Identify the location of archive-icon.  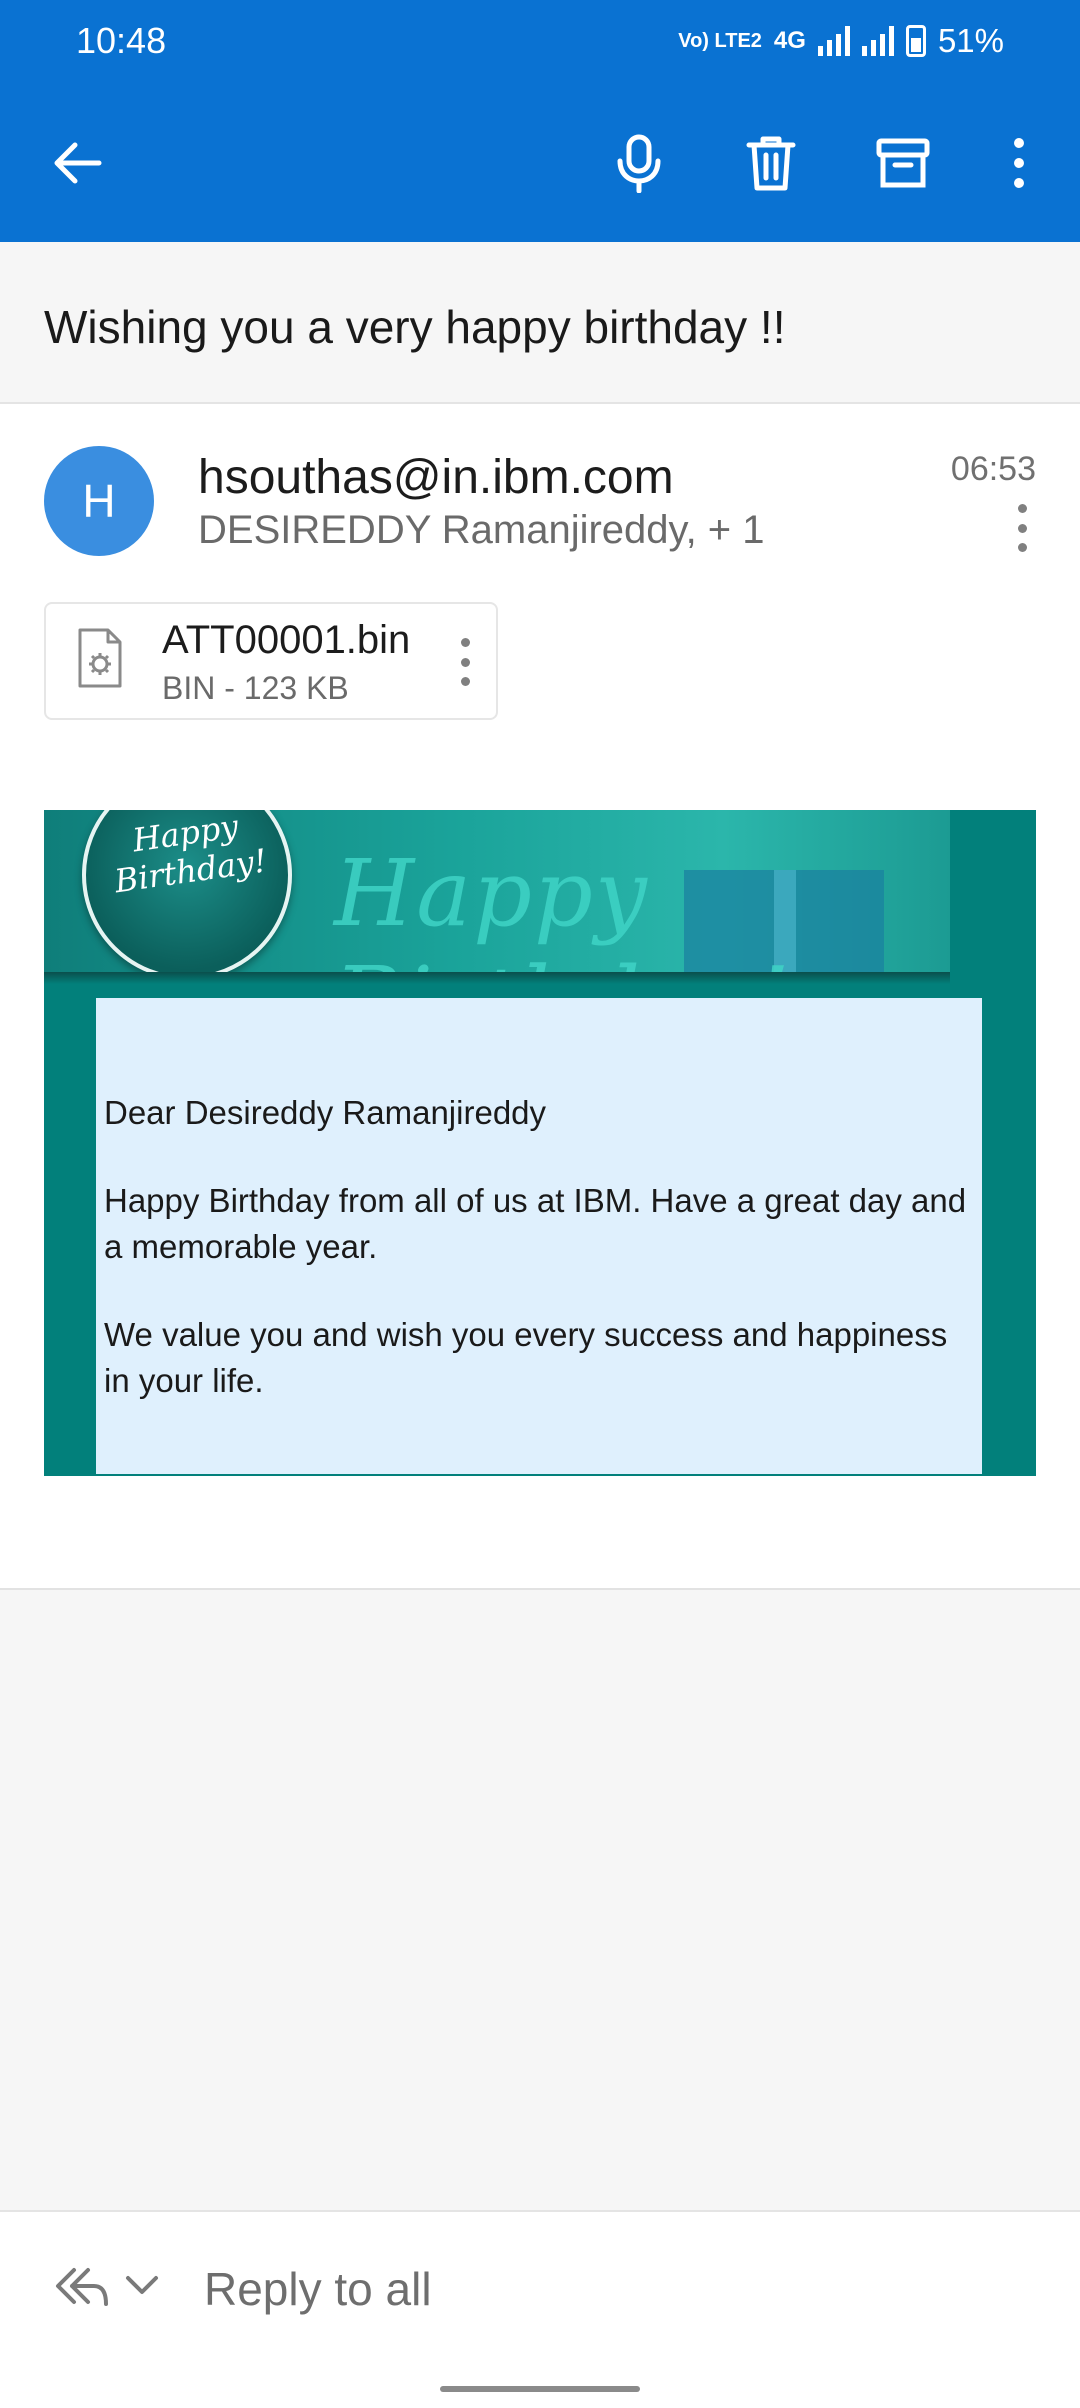
(903, 163).